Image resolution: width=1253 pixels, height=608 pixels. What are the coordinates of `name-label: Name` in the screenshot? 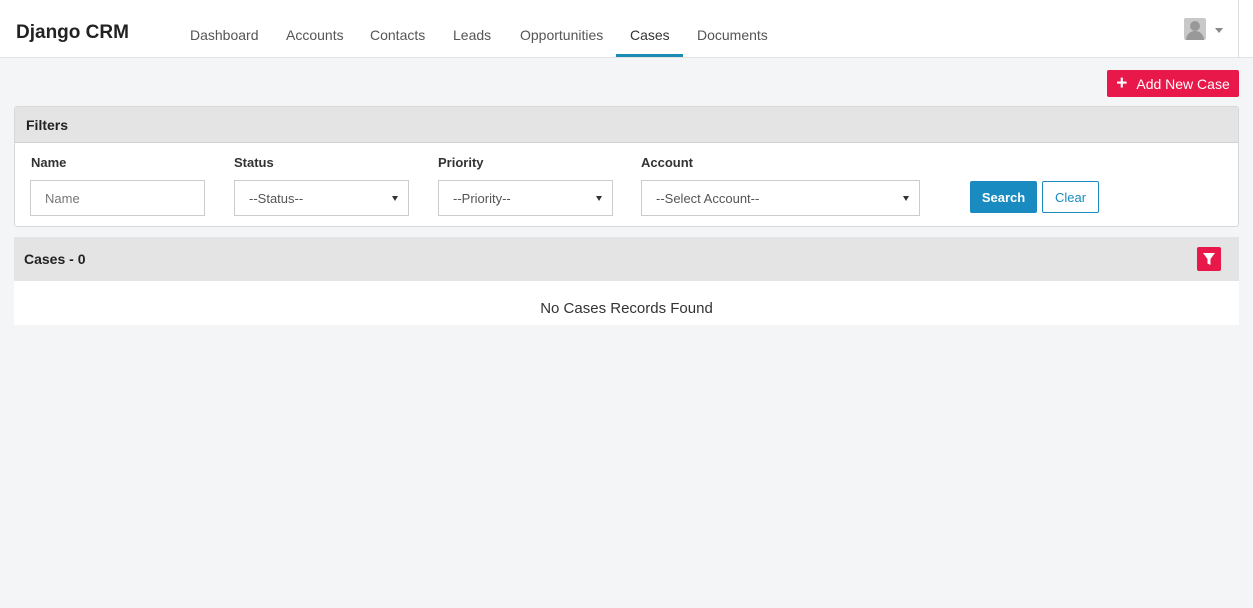 It's located at (49, 162).